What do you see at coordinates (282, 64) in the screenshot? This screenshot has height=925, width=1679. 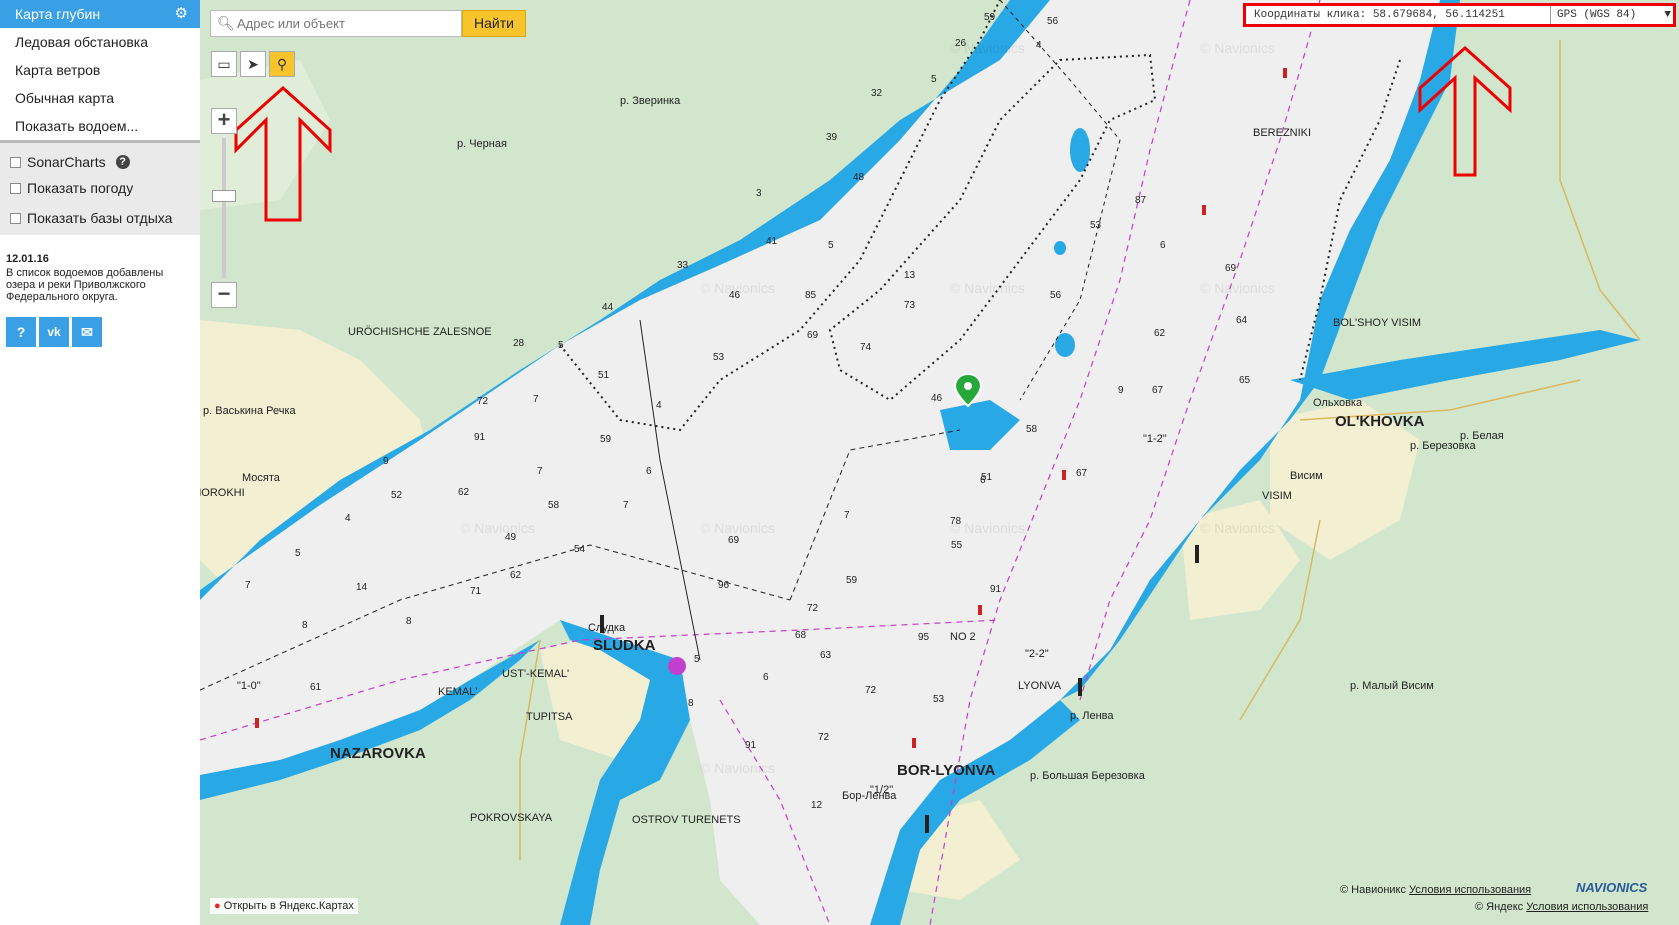 I see `marker-tool-icon: ⚲` at bounding box center [282, 64].